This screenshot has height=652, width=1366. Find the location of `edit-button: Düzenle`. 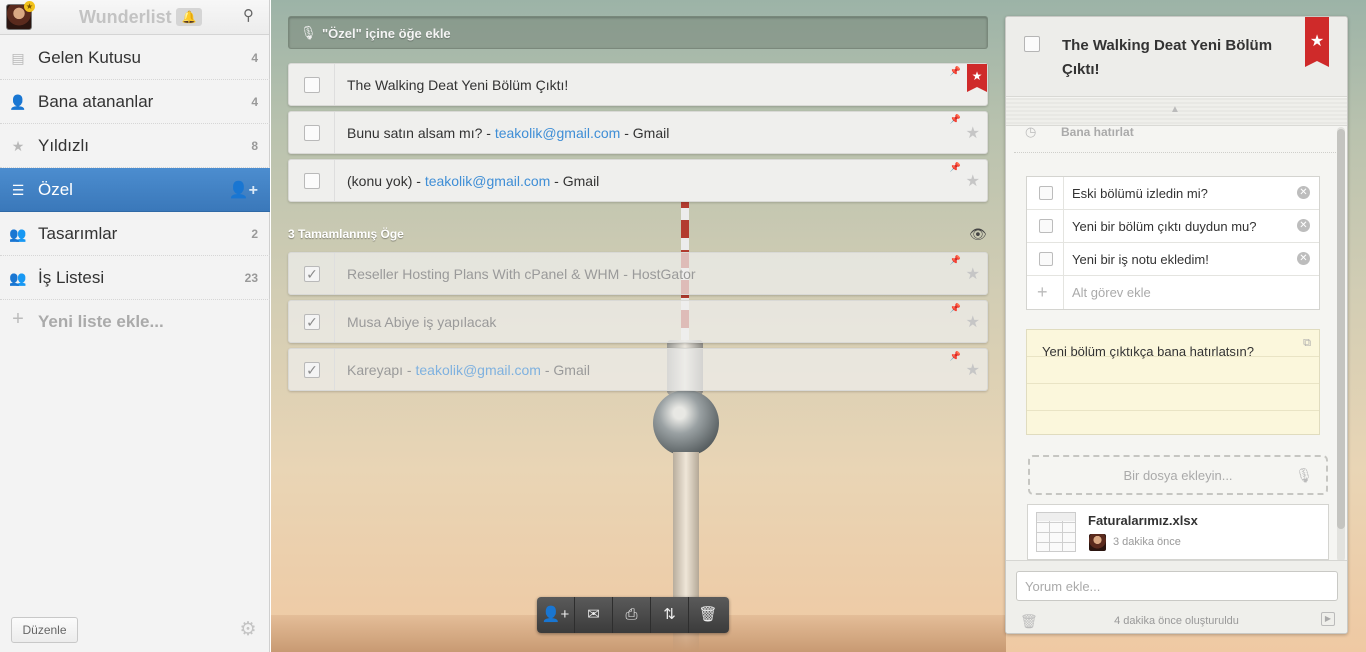

edit-button: Düzenle is located at coordinates (44, 630).